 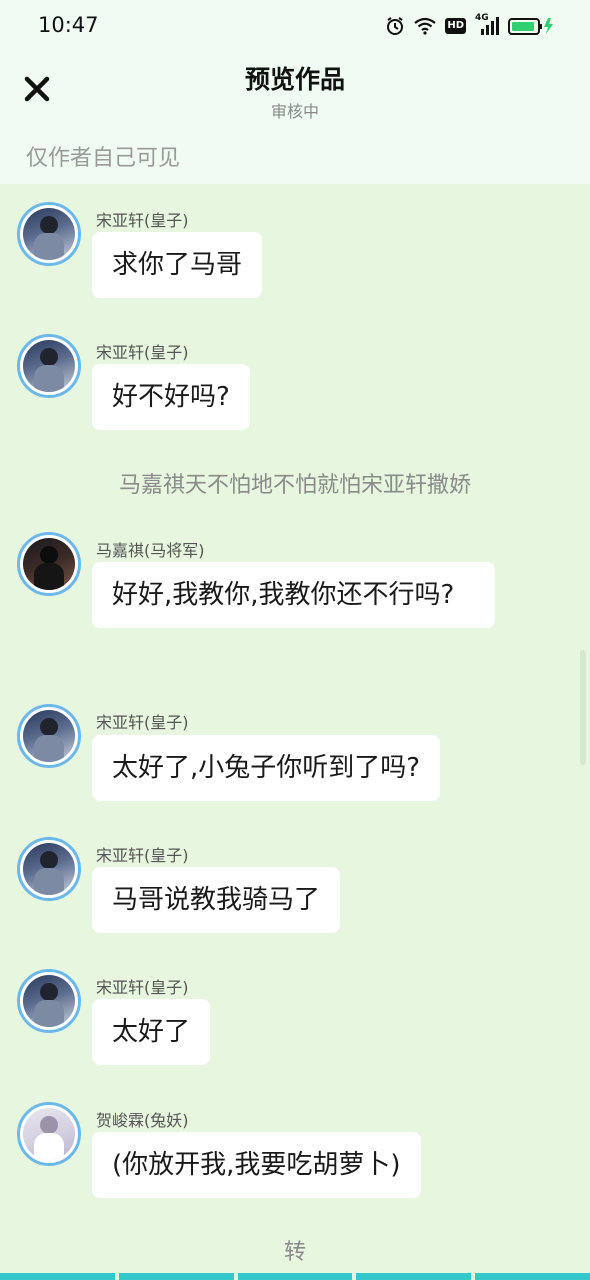 I want to click on page-title: 预览作品, so click(x=294, y=79).